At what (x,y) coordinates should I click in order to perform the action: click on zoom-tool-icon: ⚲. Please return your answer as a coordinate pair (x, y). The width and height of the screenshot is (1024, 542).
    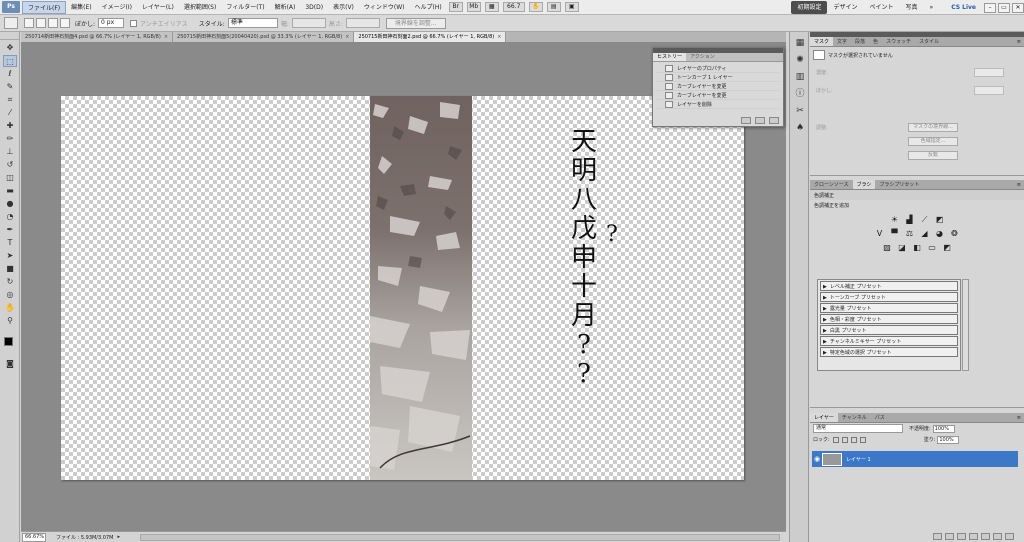
    Looking at the image, I should click on (10, 321).